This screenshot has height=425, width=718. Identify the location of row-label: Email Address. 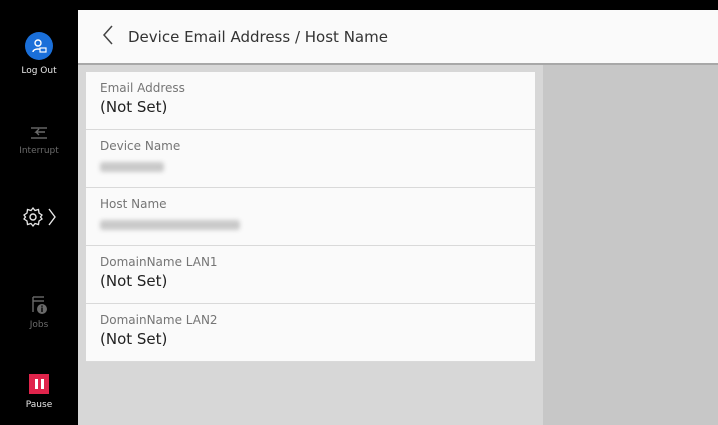
(142, 88).